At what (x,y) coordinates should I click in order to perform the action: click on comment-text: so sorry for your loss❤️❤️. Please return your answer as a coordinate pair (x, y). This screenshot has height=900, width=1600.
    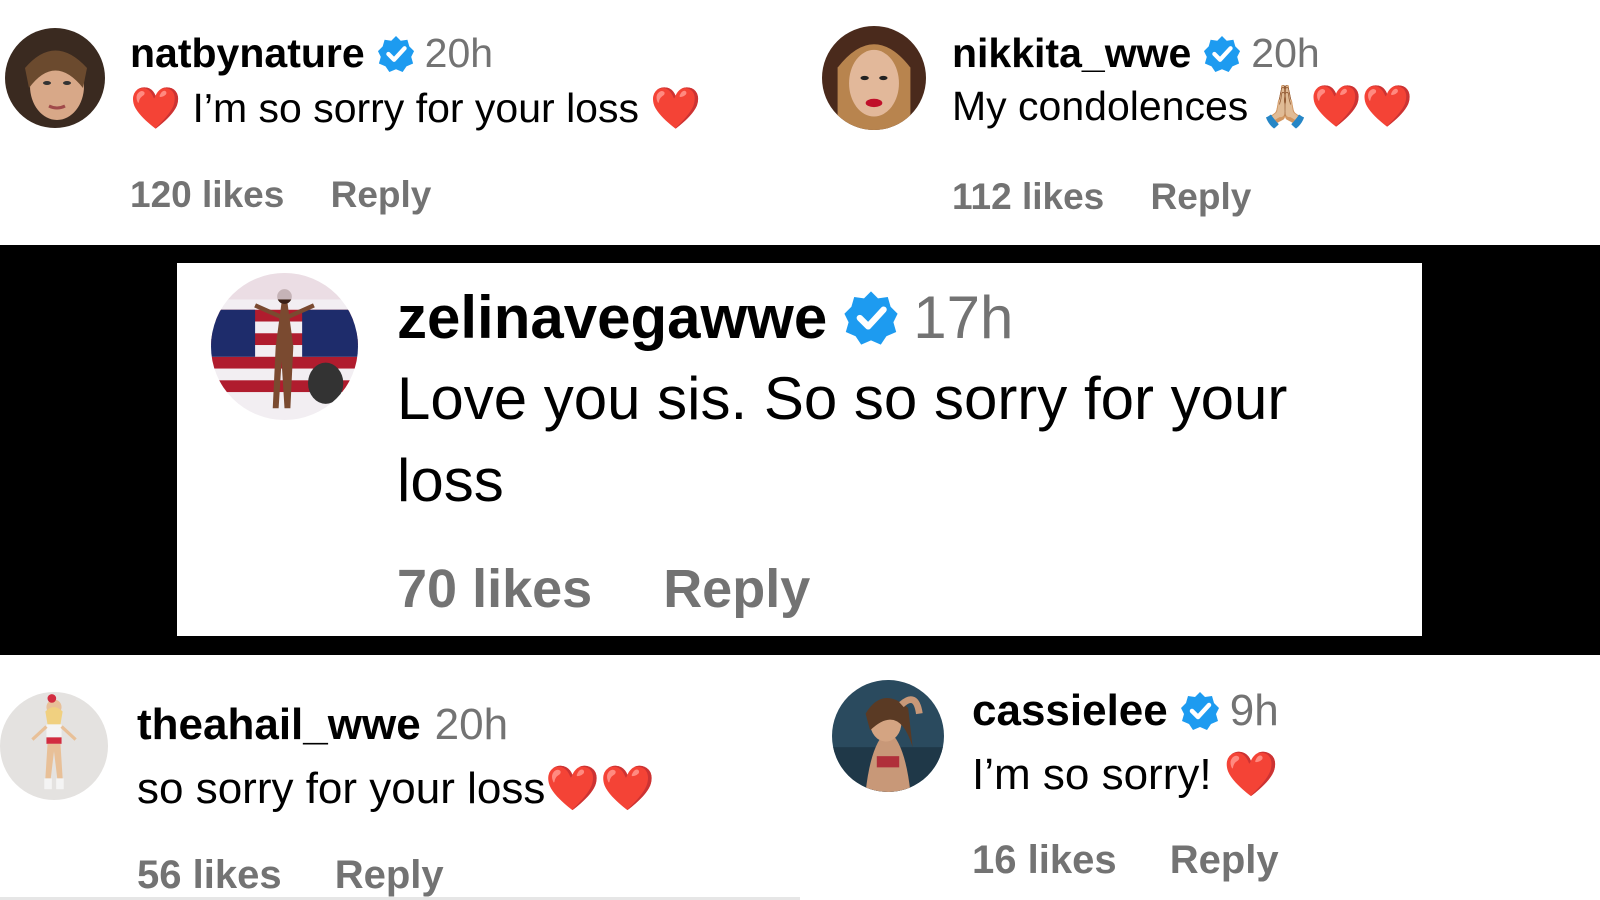
    Looking at the image, I should click on (396, 788).